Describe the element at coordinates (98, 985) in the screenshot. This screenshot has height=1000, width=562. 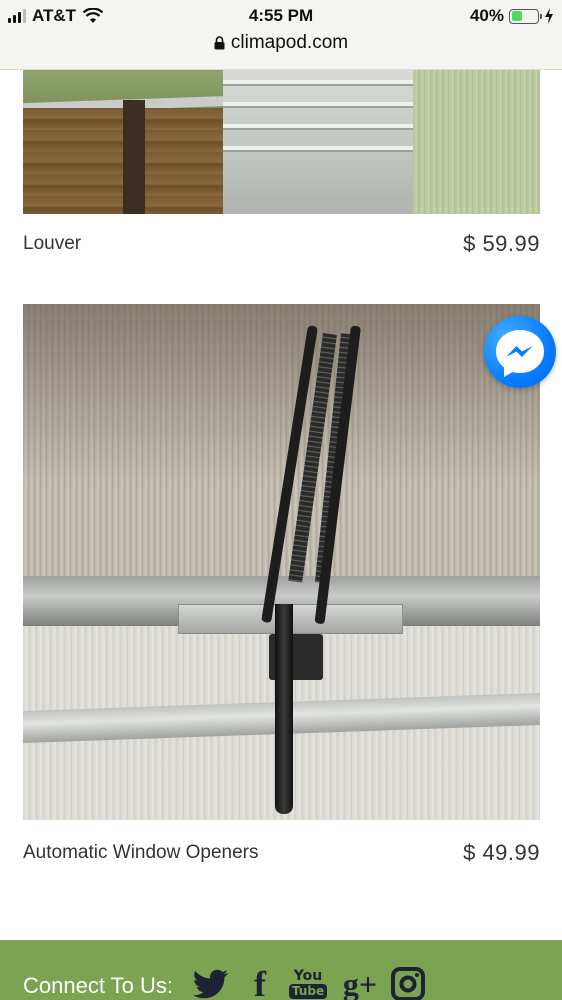
I see `connect-label: Connect To Us:` at that location.